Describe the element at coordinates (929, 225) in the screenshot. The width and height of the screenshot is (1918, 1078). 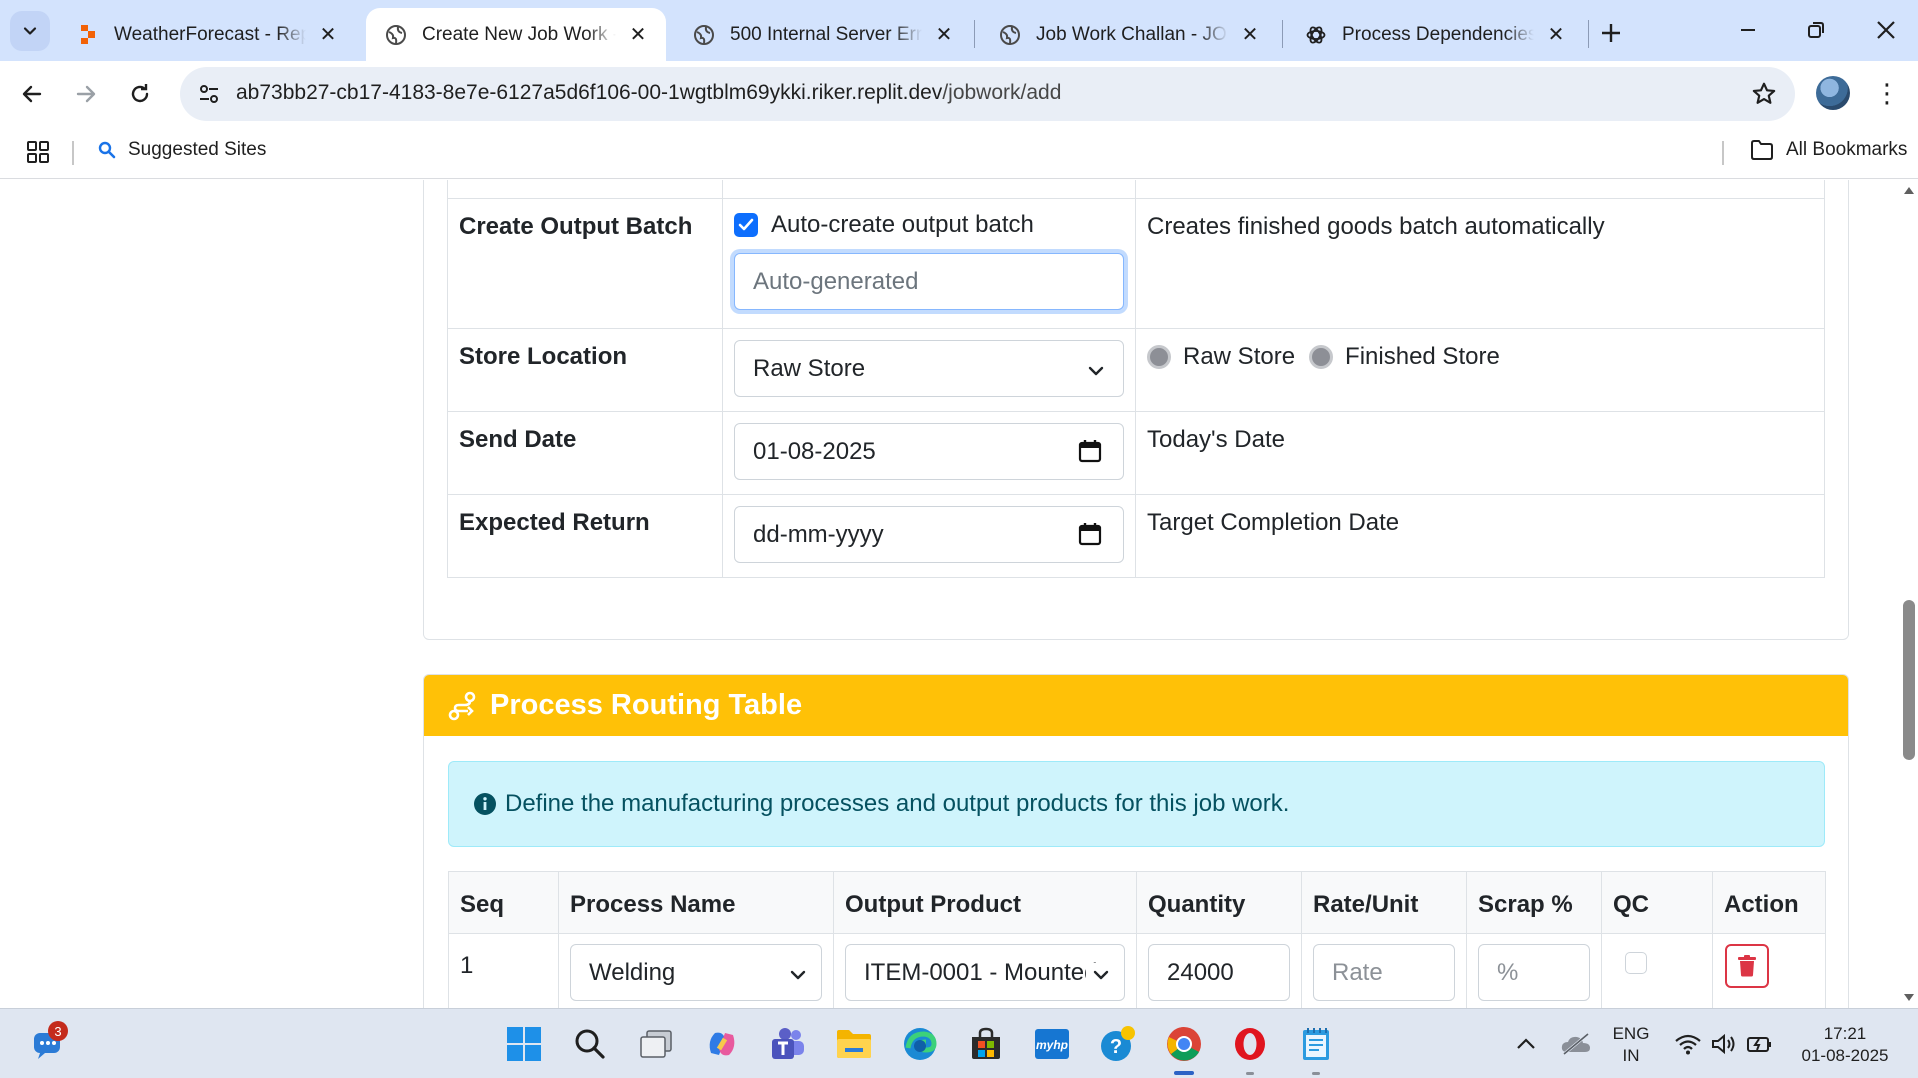
I see `auto-create-checkbox-row: Auto-create output batch` at that location.